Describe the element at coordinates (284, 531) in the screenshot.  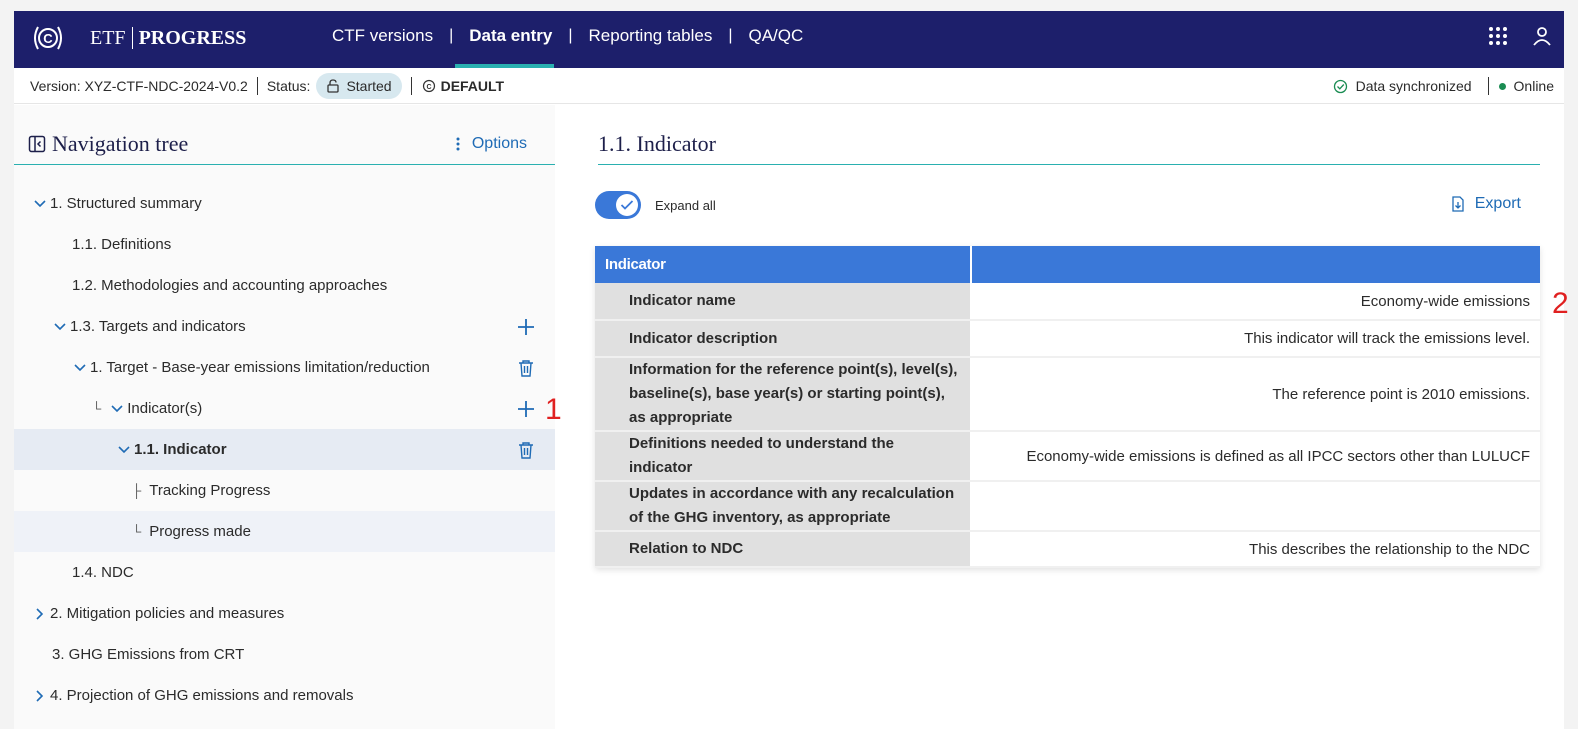
I see `tree-item-progress-made: └ Progress made` at that location.